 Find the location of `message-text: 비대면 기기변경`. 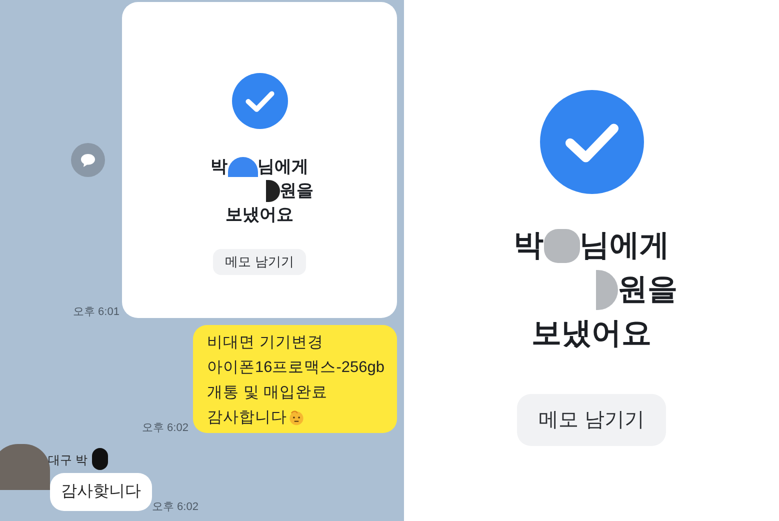

message-text: 비대면 기기변경 is located at coordinates (265, 343).